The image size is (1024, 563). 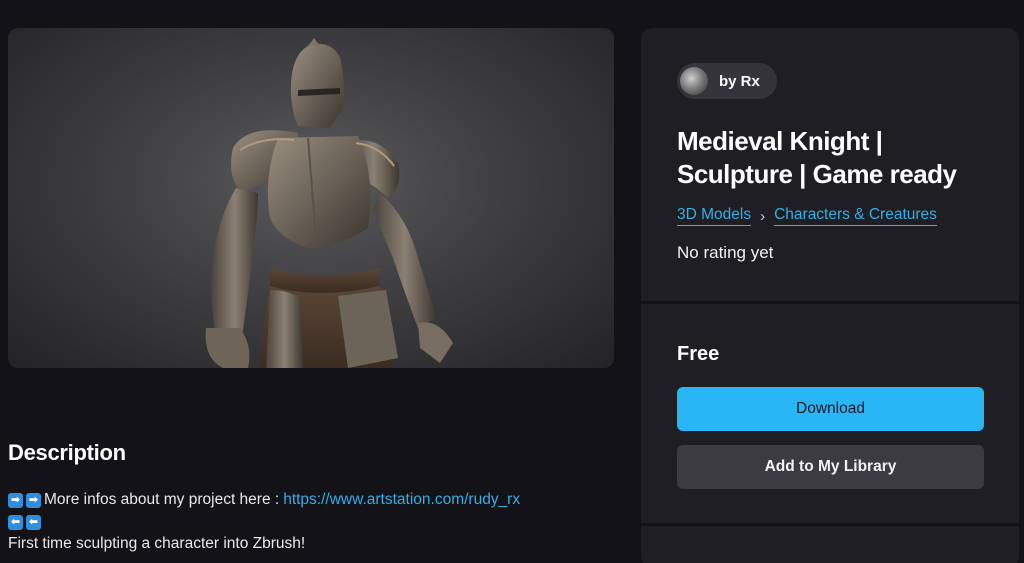 I want to click on chevron-right-icon: ›, so click(x=763, y=216).